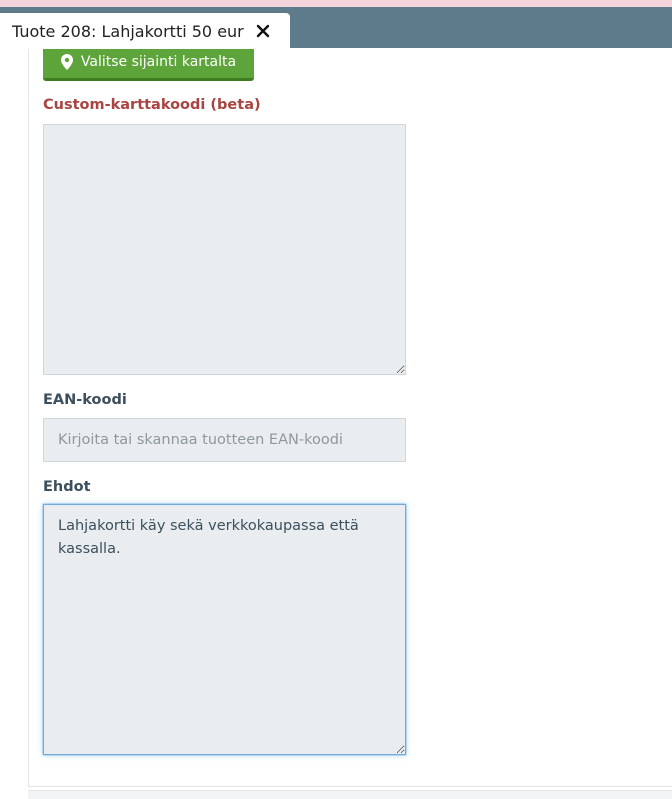  What do you see at coordinates (158, 62) in the screenshot?
I see `choose-location-label: Valitse sijainti kartalta` at bounding box center [158, 62].